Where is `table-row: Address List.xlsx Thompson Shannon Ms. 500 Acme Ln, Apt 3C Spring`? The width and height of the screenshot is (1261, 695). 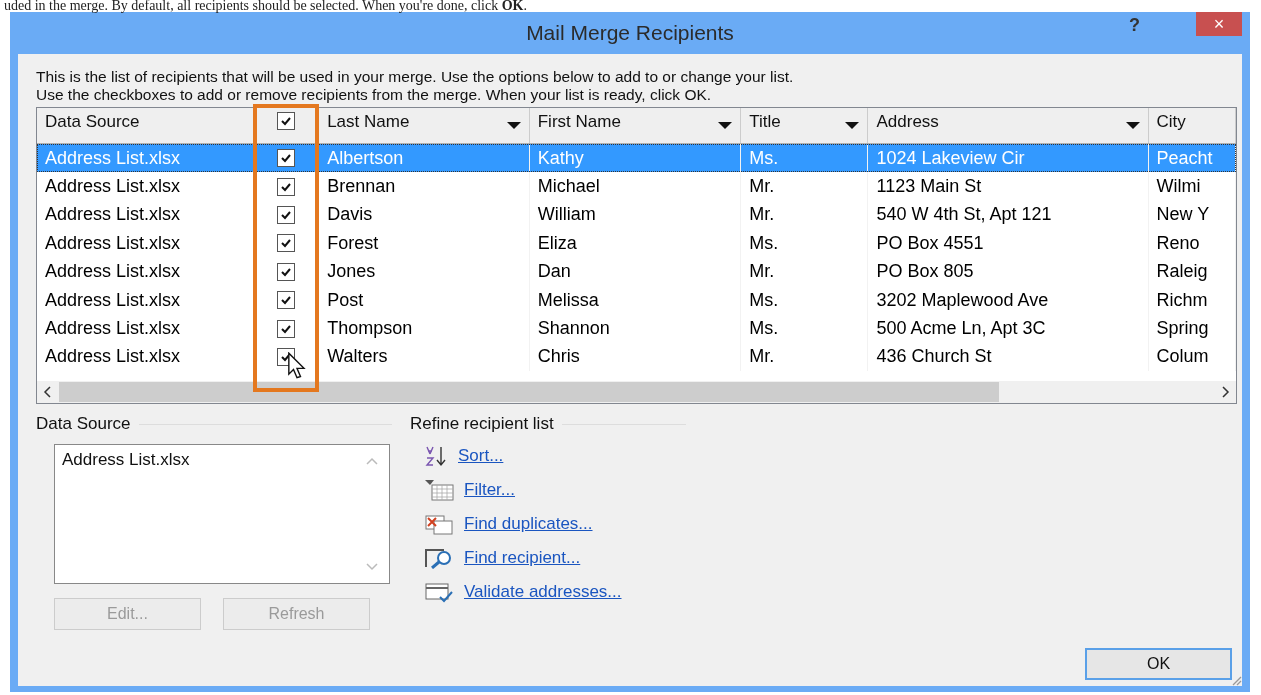 table-row: Address List.xlsx Thompson Shannon Ms. 500 Acme Ln, Apt 3C Spring is located at coordinates (636, 328).